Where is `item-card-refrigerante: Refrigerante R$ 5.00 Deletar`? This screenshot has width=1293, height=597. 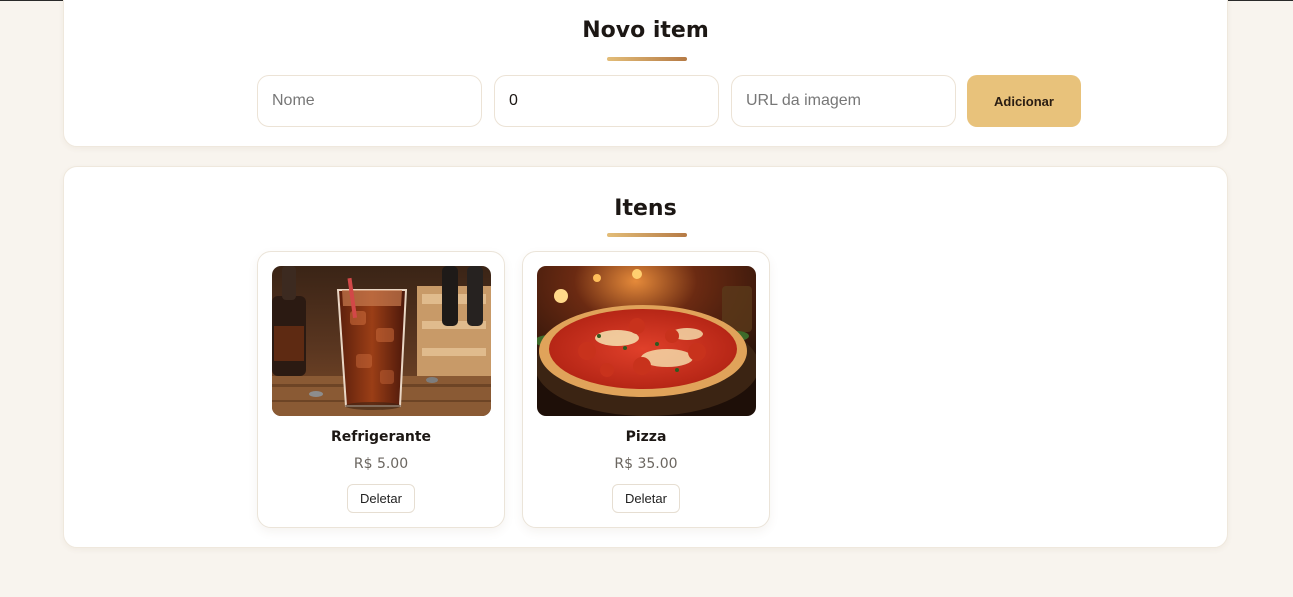
item-card-refrigerante: Refrigerante R$ 5.00 Deletar is located at coordinates (381, 389).